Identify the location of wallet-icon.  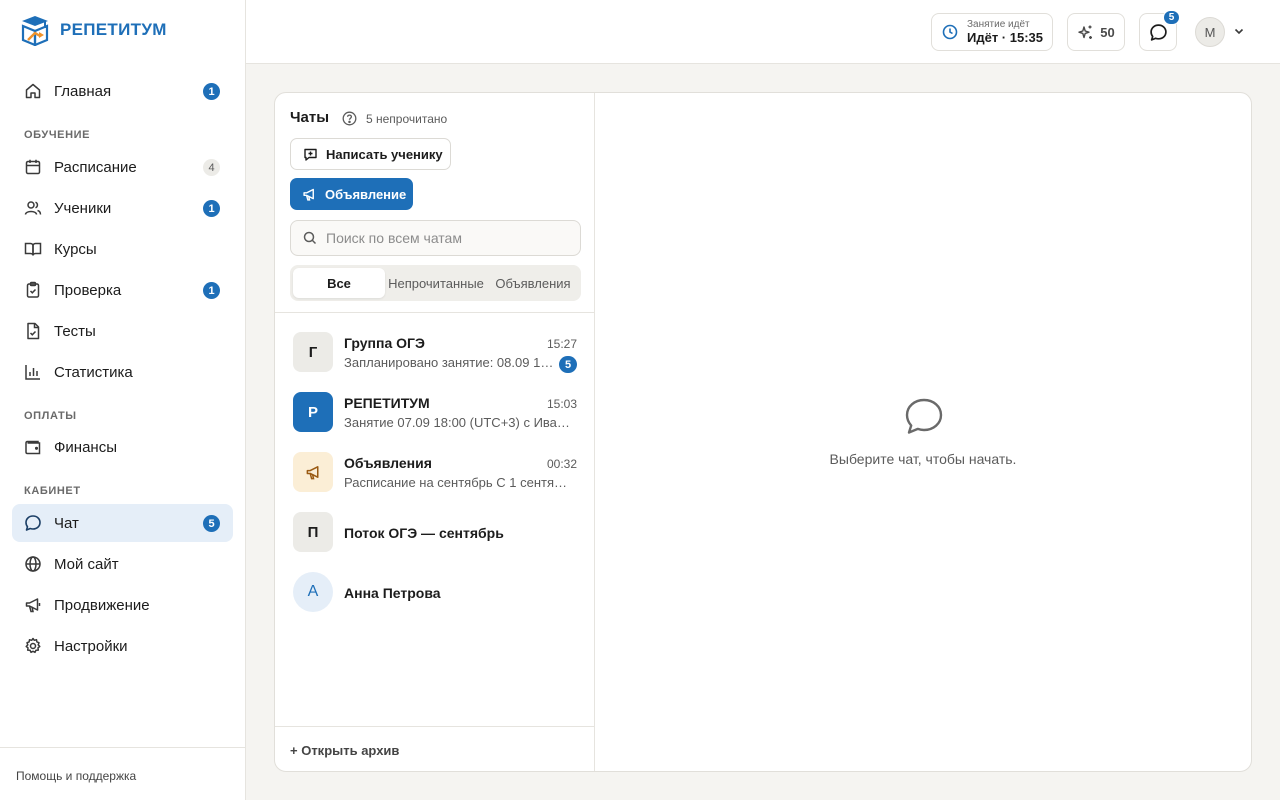
(33, 447).